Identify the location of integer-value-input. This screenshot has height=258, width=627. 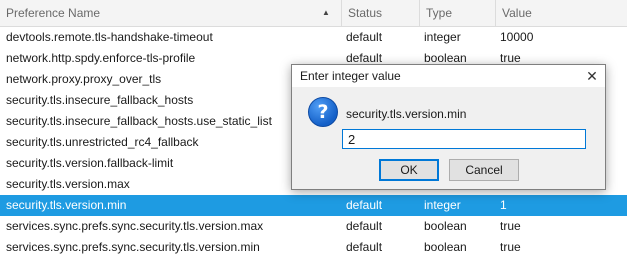
(464, 139).